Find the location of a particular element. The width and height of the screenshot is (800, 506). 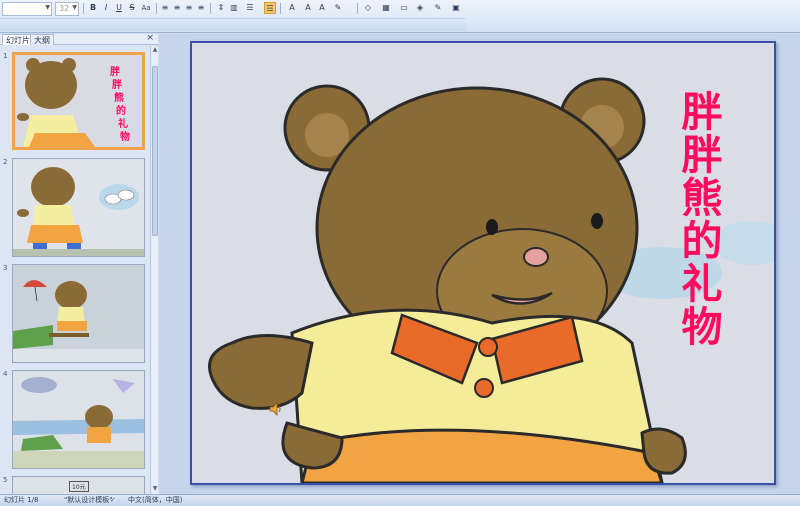

slide-number: 4 is located at coordinates (5, 374).